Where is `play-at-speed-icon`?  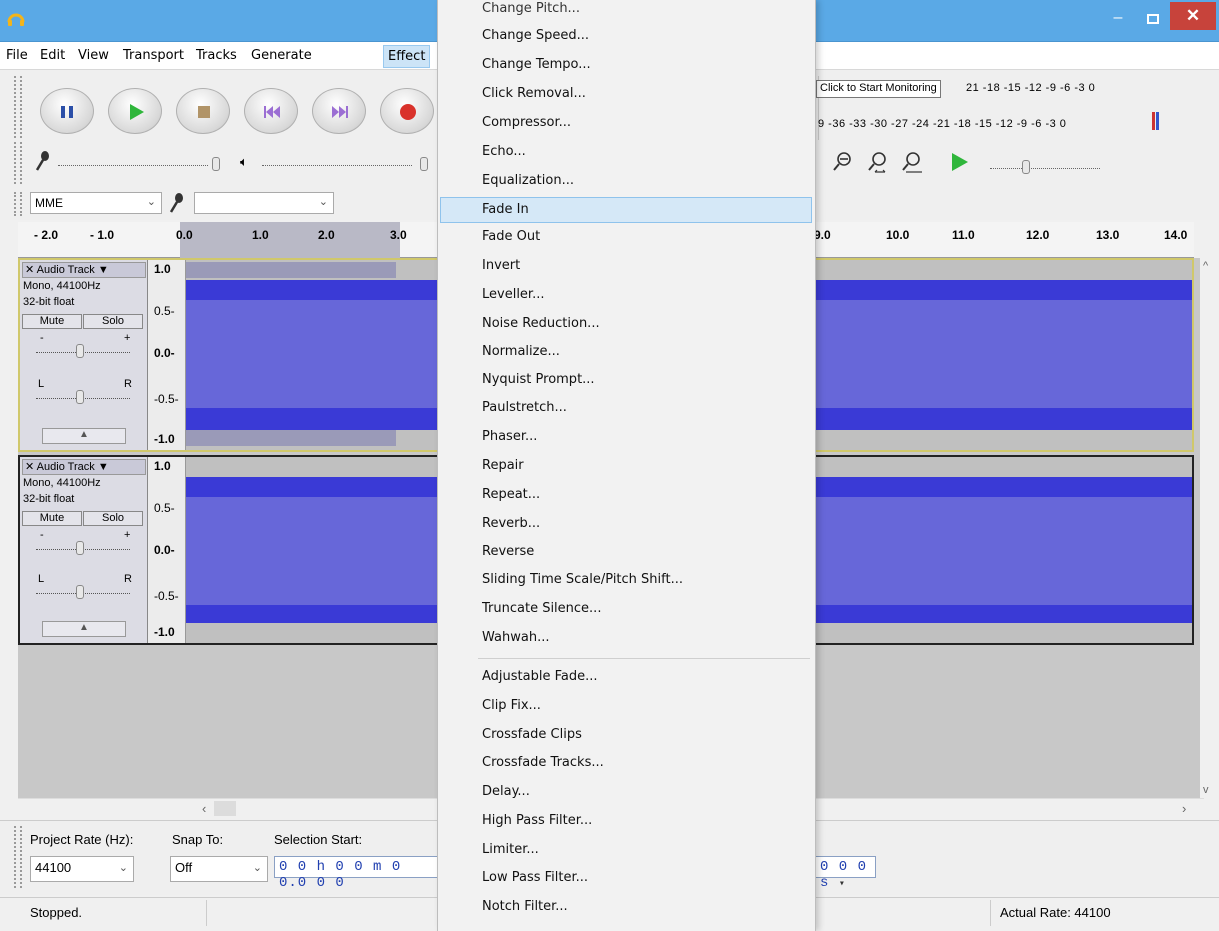
play-at-speed-icon is located at coordinates (959, 163).